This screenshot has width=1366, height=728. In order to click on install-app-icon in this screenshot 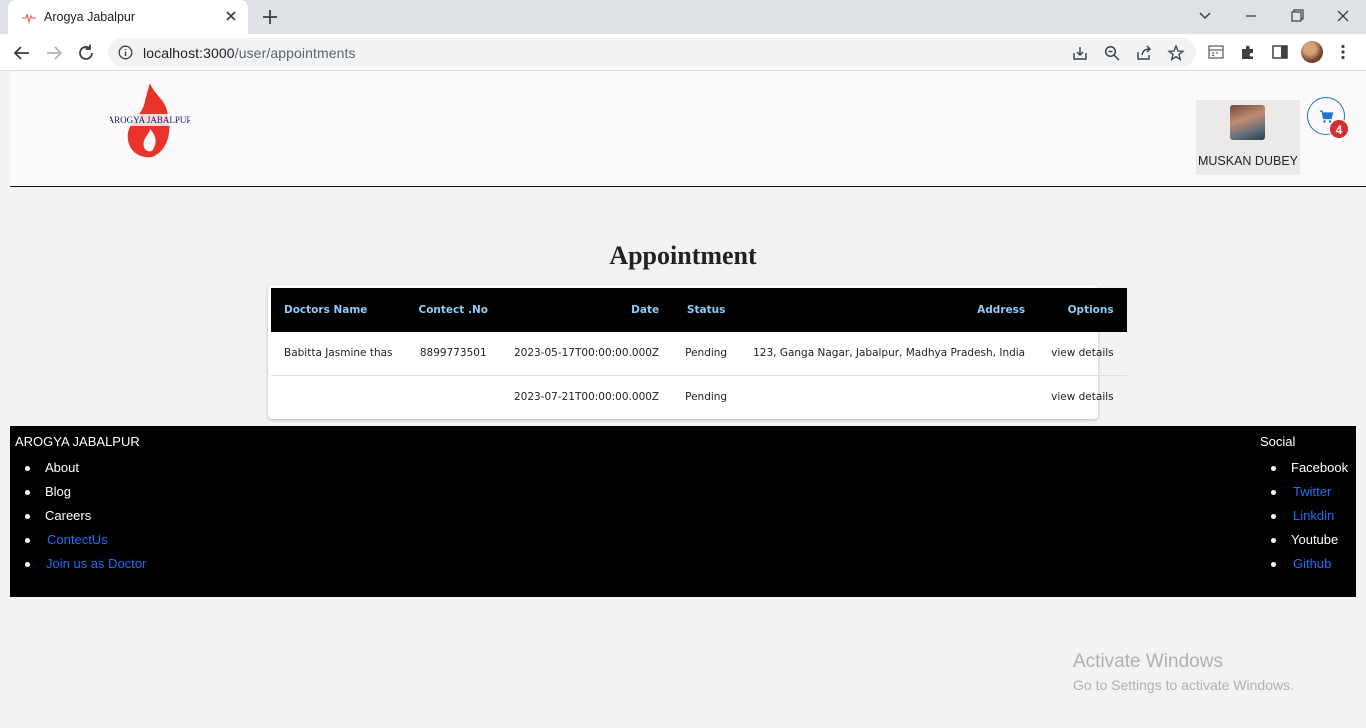, I will do `click(1080, 53)`.